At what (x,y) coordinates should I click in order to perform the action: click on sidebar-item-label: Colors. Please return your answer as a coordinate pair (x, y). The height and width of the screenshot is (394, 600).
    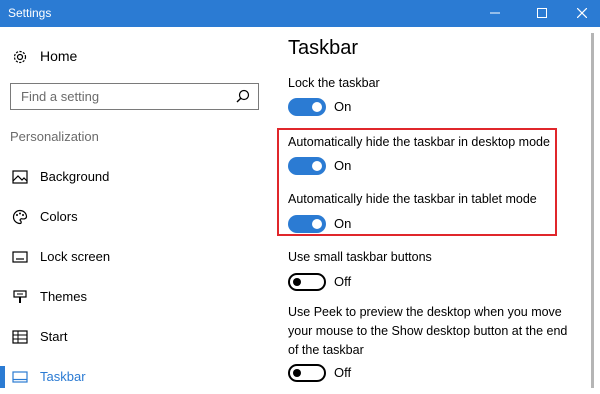
    Looking at the image, I should click on (59, 216).